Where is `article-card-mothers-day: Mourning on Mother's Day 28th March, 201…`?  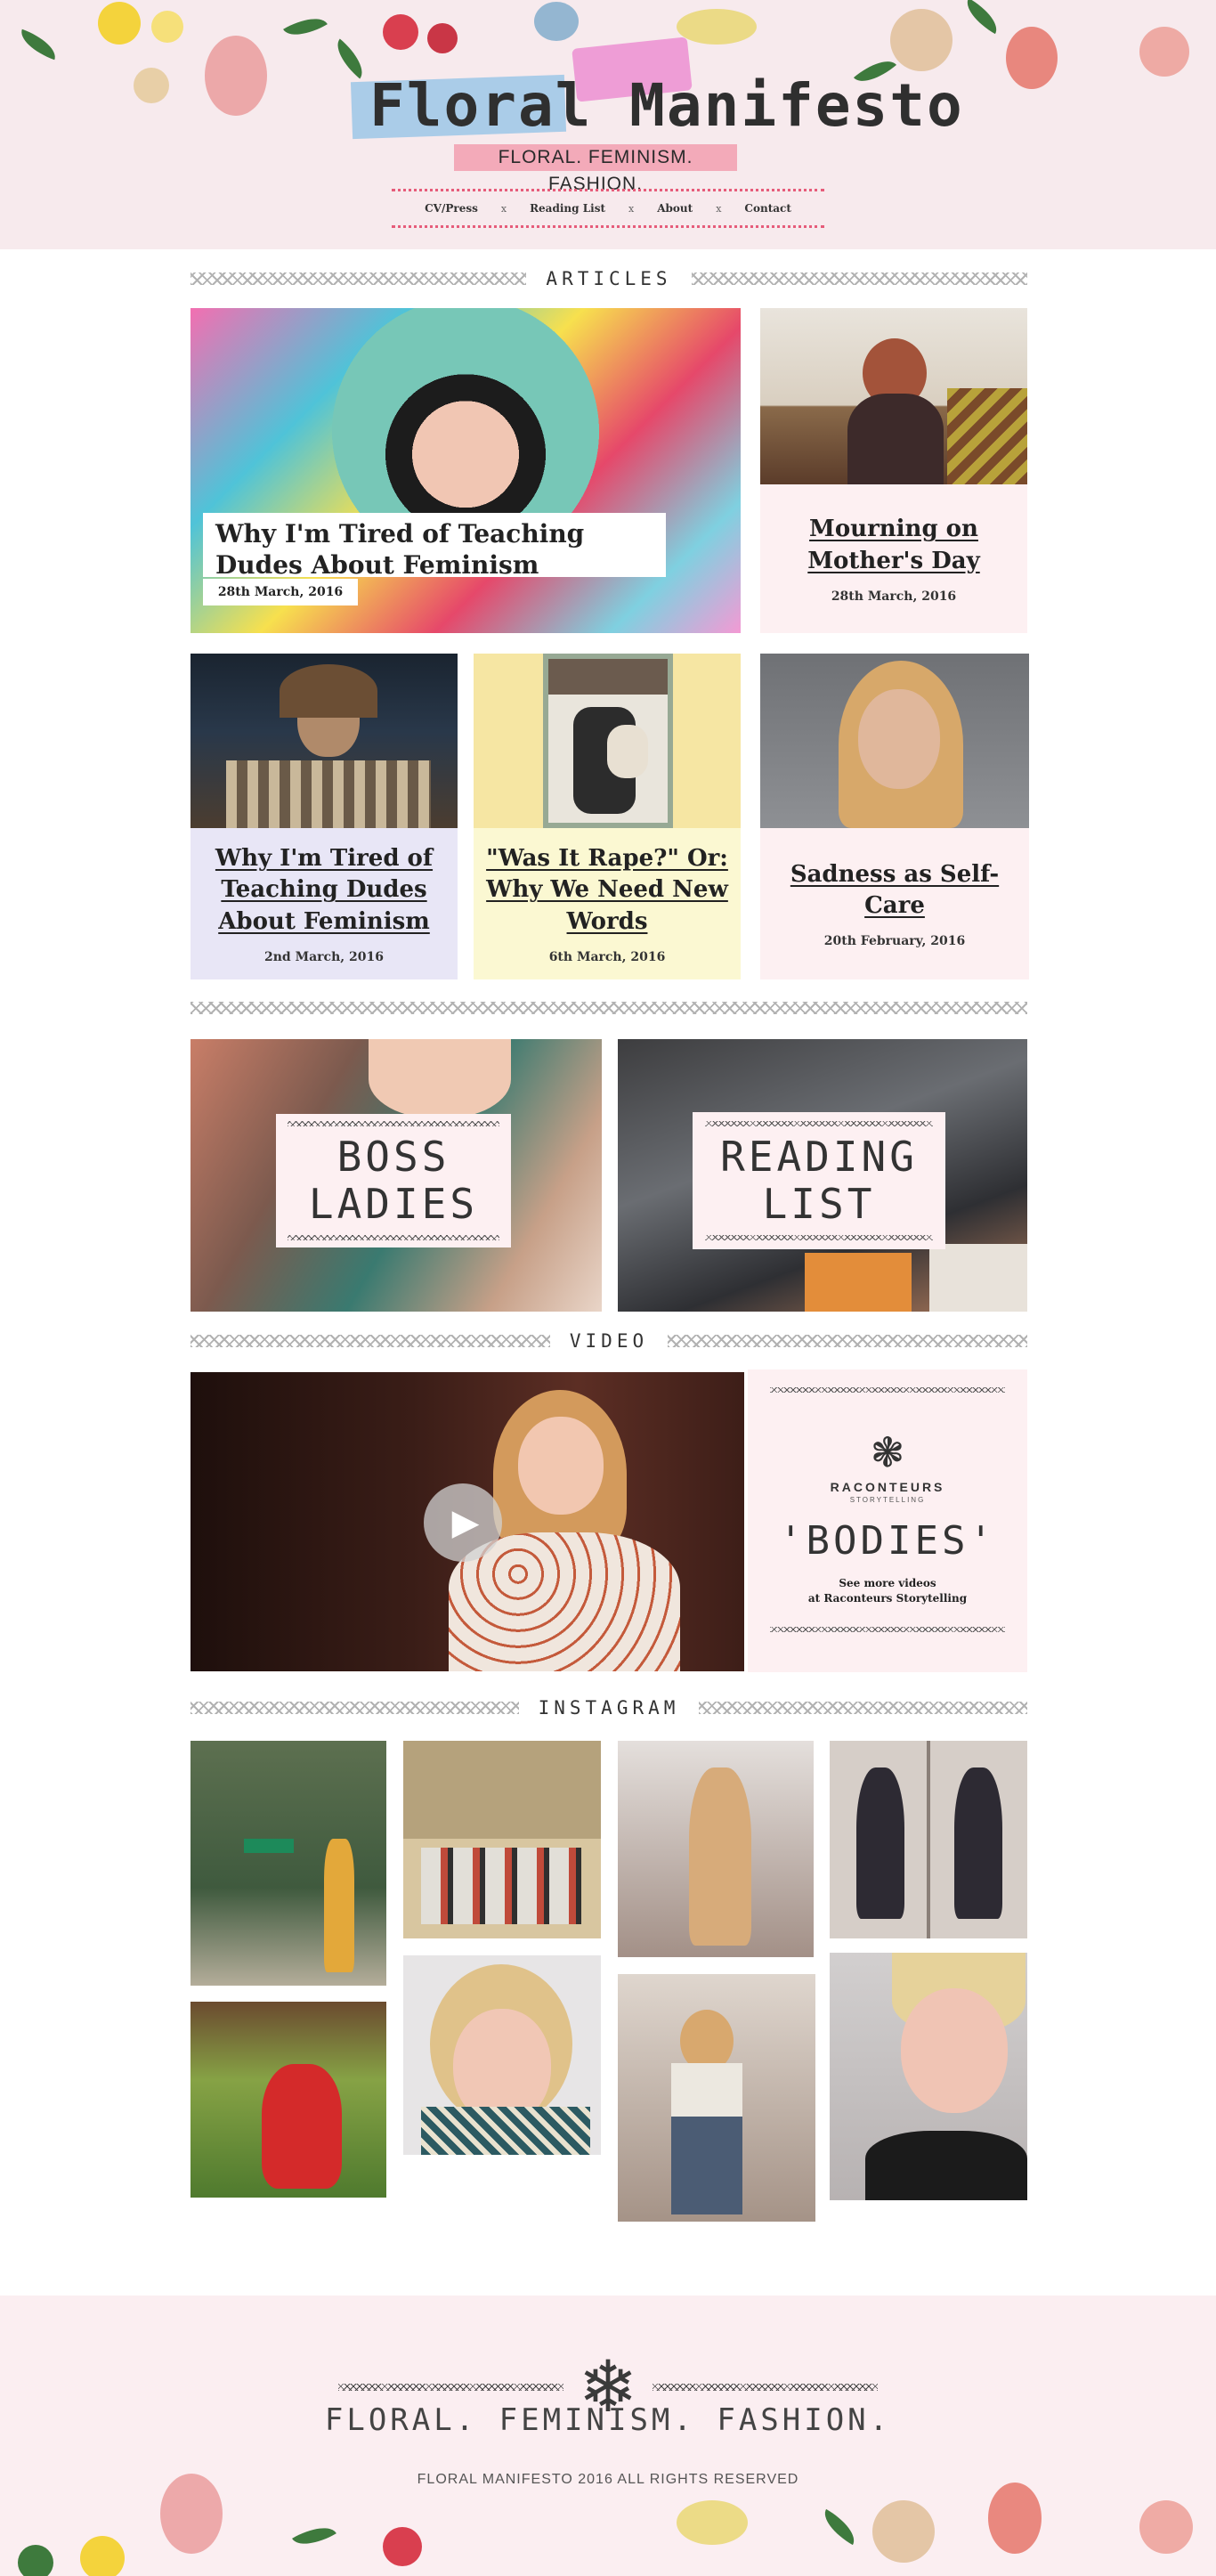 article-card-mothers-day: Mourning on Mother's Day 28th March, 201… is located at coordinates (893, 470).